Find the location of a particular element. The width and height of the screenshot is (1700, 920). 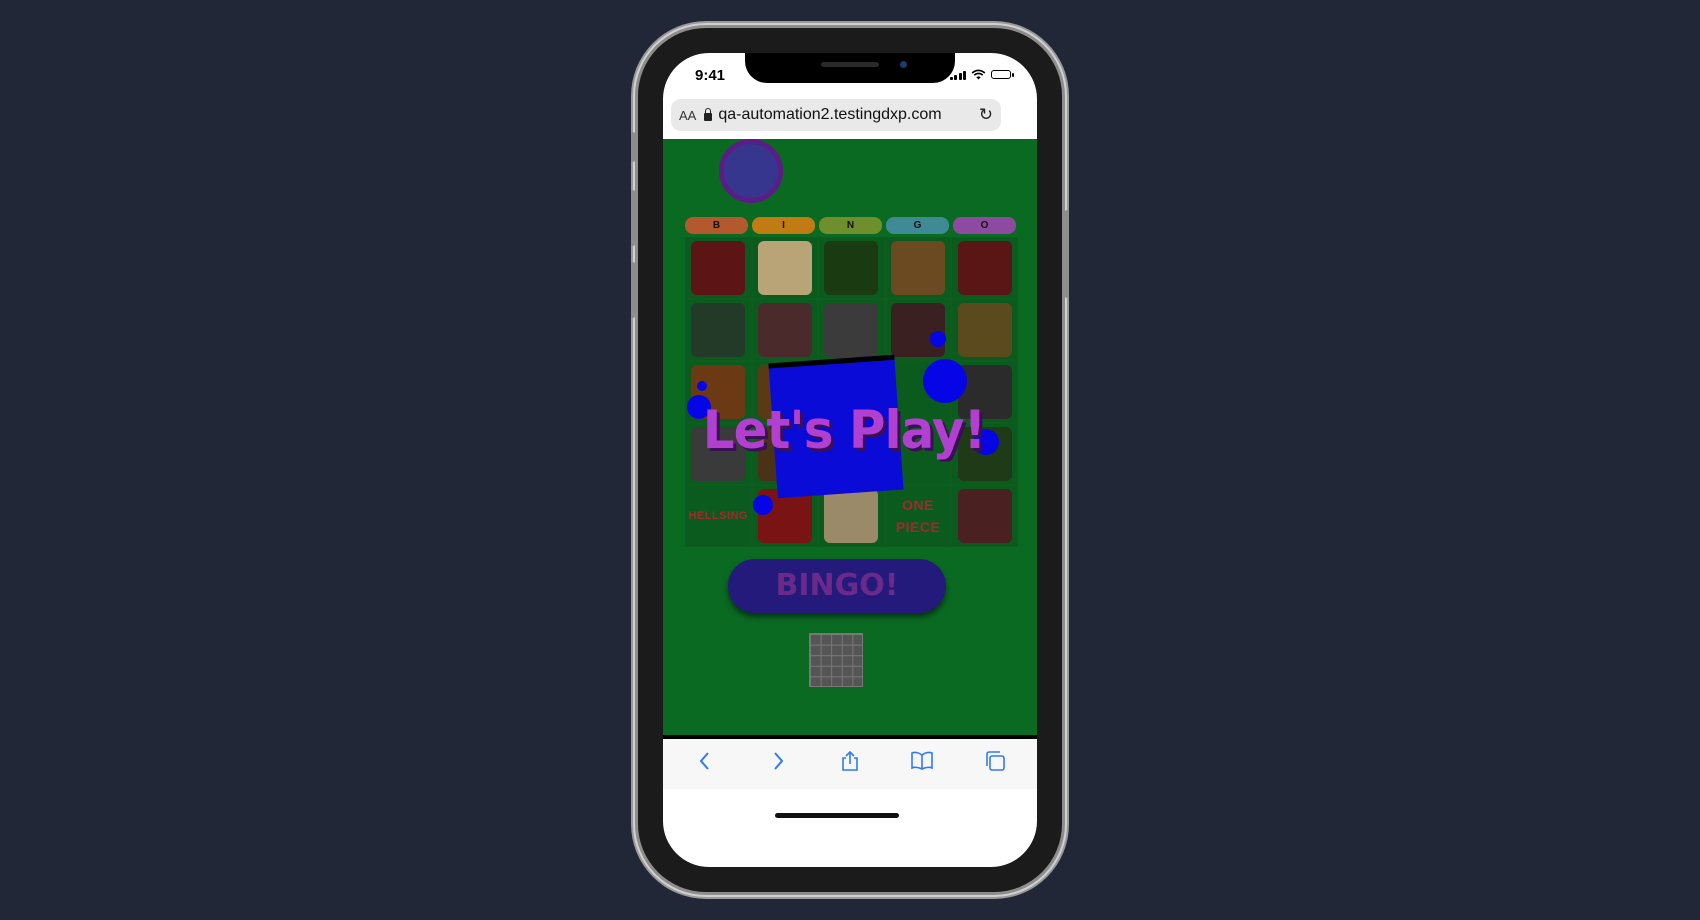

player-avatar is located at coordinates (751, 171).